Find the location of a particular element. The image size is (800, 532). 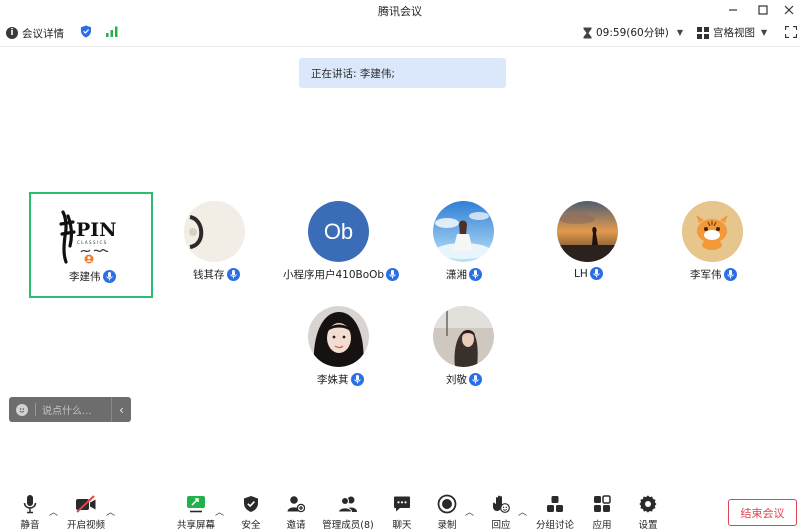

close-button is located at coordinates (788, 10).